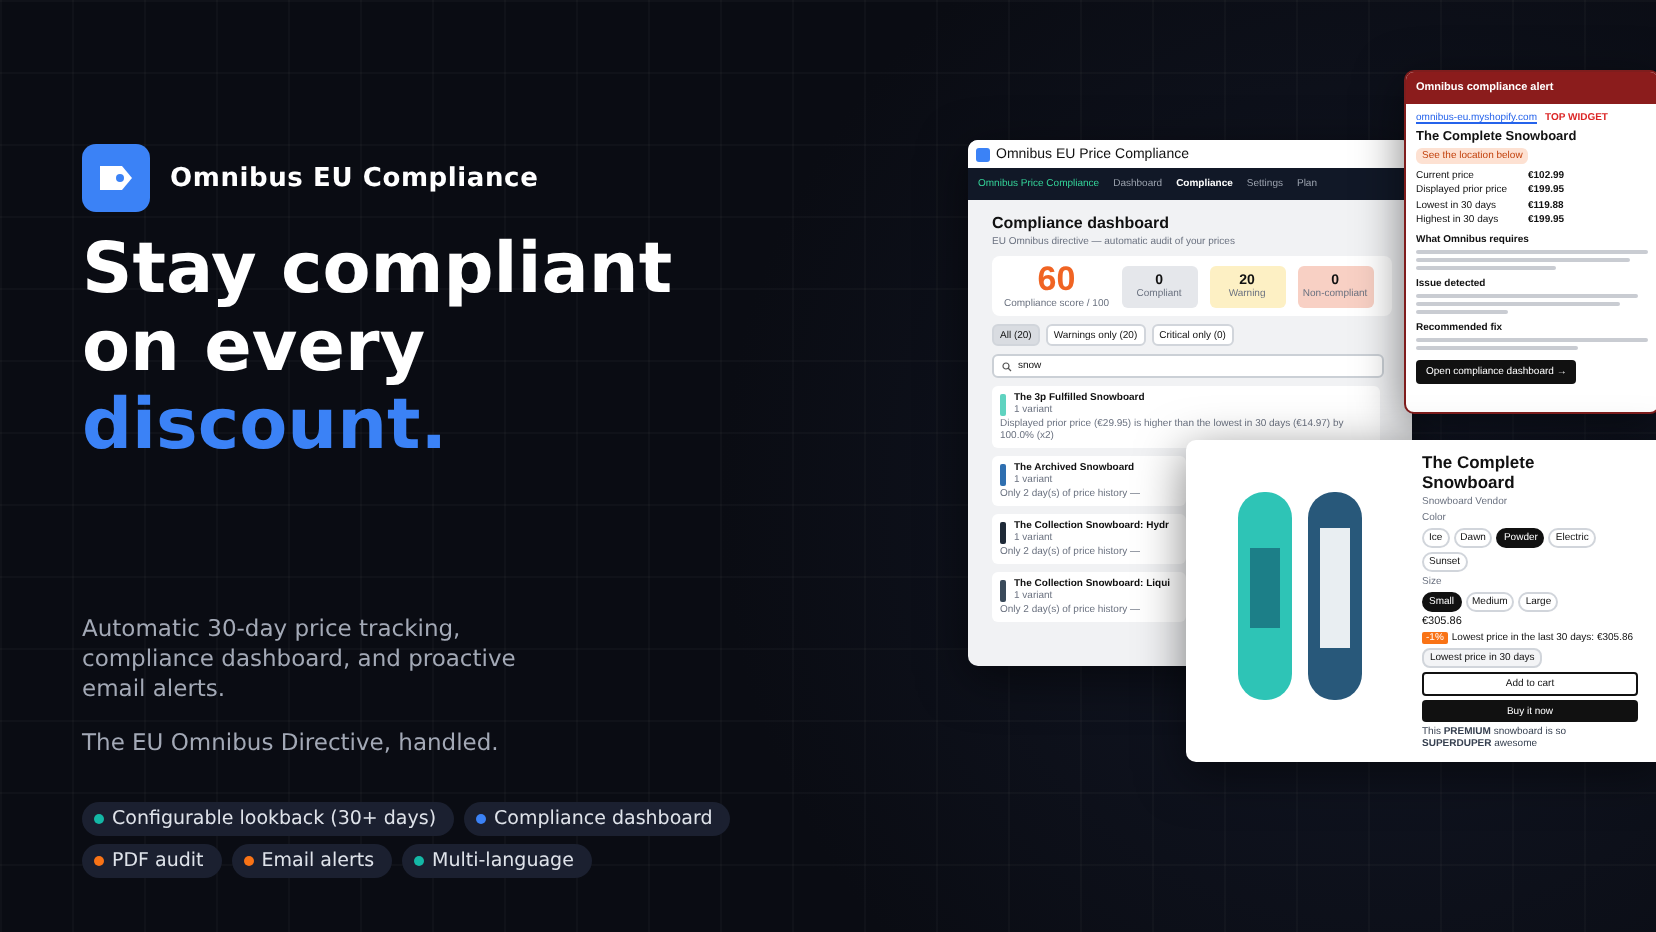  What do you see at coordinates (255, 349) in the screenshot?
I see `headline-line: on every` at bounding box center [255, 349].